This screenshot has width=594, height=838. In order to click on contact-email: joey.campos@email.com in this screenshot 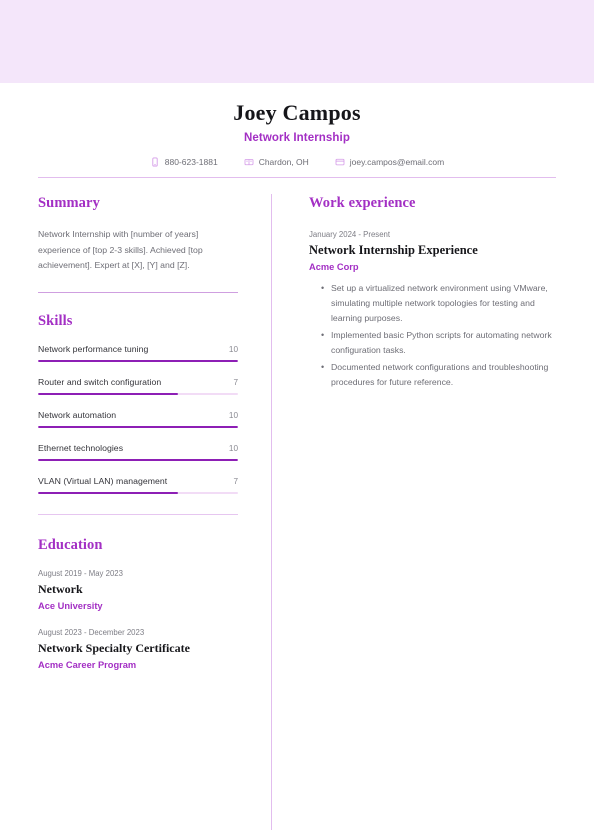, I will do `click(389, 162)`.